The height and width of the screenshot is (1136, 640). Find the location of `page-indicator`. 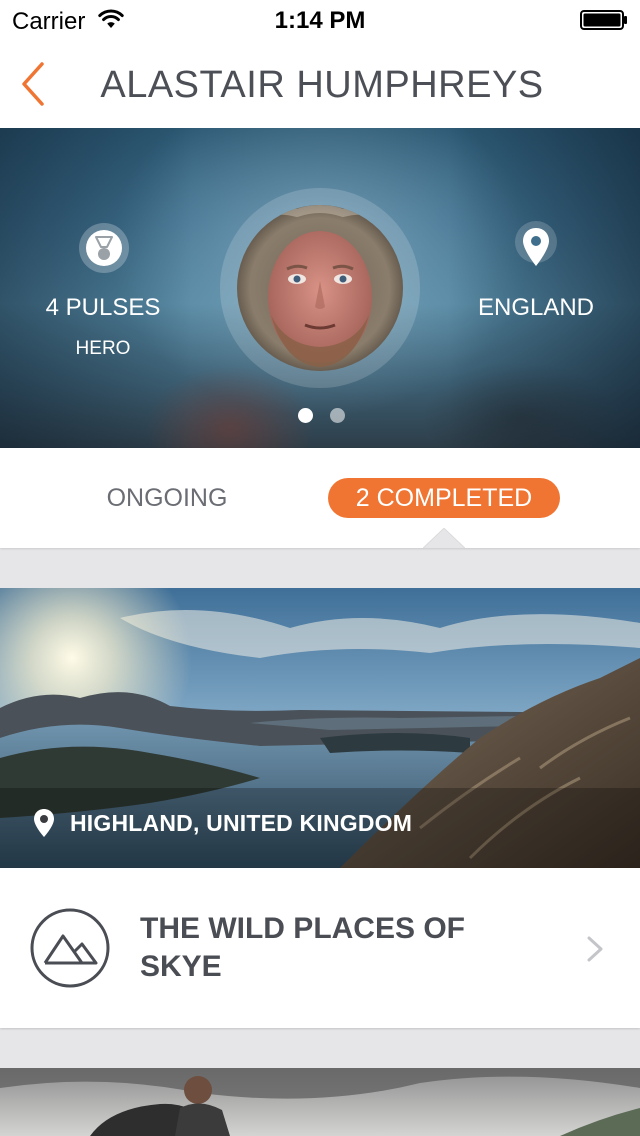

page-indicator is located at coordinates (321, 416).